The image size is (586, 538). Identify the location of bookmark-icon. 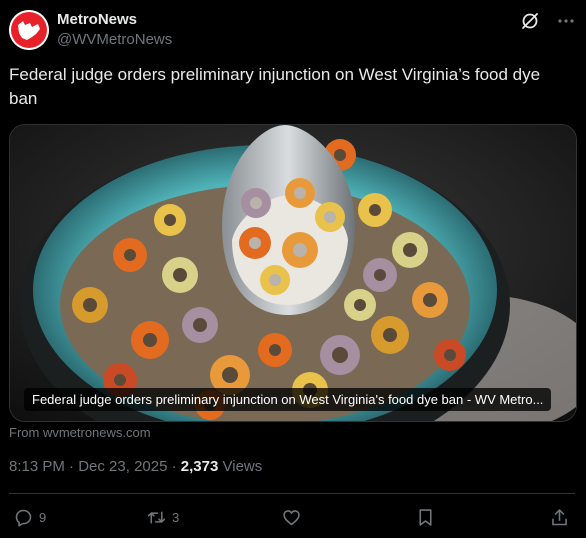
(425, 517).